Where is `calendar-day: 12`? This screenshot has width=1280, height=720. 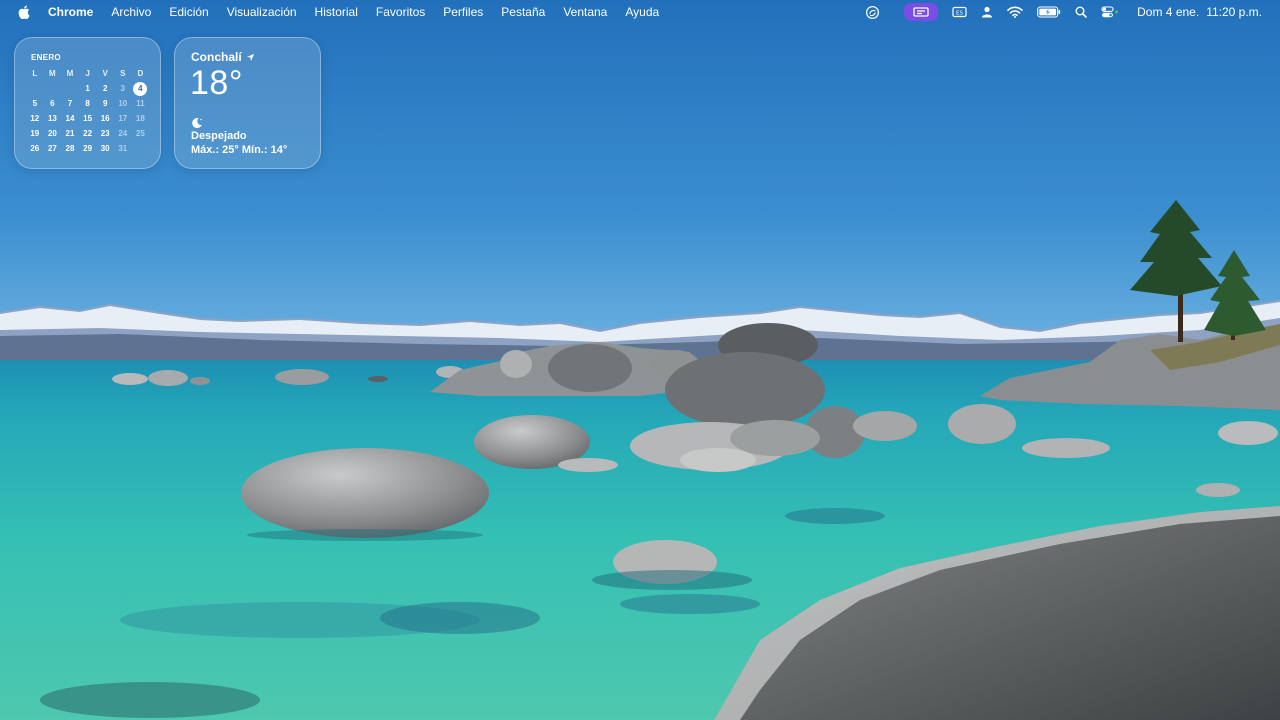
calendar-day: 12 is located at coordinates (35, 118).